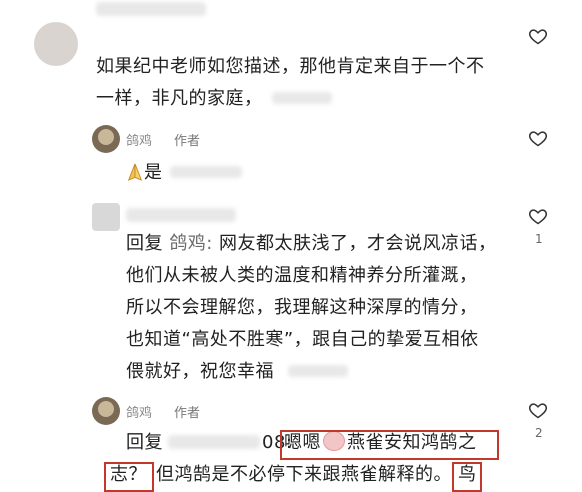  Describe the element at coordinates (191, 243) in the screenshot. I see `mention-link: 鸽鸡:` at that location.